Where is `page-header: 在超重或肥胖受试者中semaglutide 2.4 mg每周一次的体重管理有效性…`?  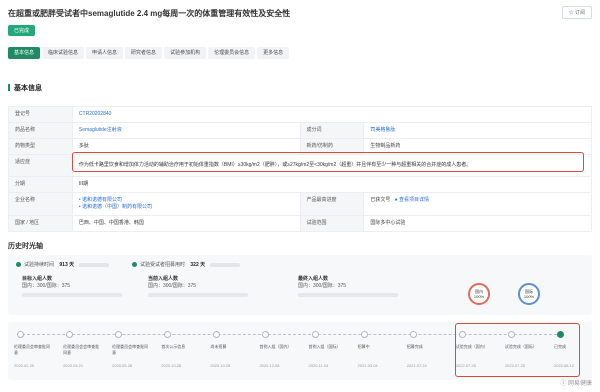
page-header: 在超重或肥胖受试者中semaglutide 2.4 mg每周一次的体重管理有效性… is located at coordinates (300, 21).